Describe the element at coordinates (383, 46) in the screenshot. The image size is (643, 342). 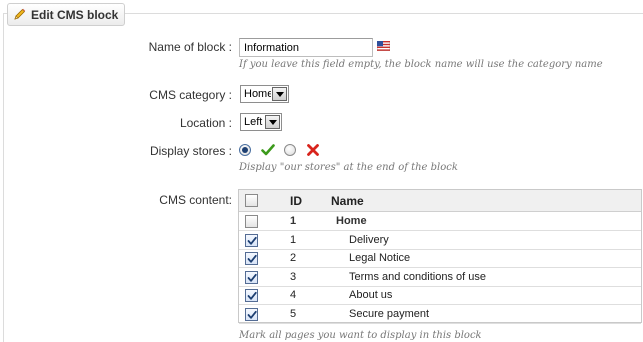
I see `us-flag-icon` at that location.